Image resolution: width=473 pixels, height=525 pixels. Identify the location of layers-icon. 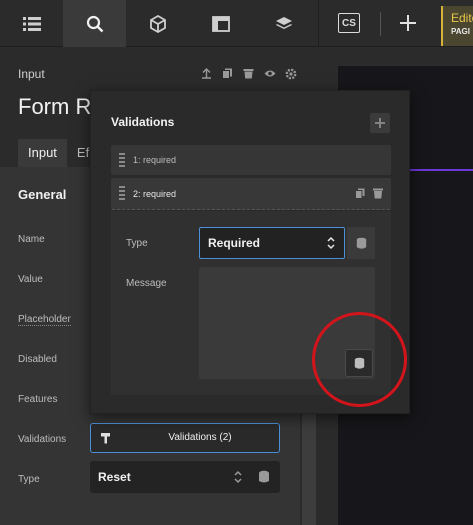
(283, 22).